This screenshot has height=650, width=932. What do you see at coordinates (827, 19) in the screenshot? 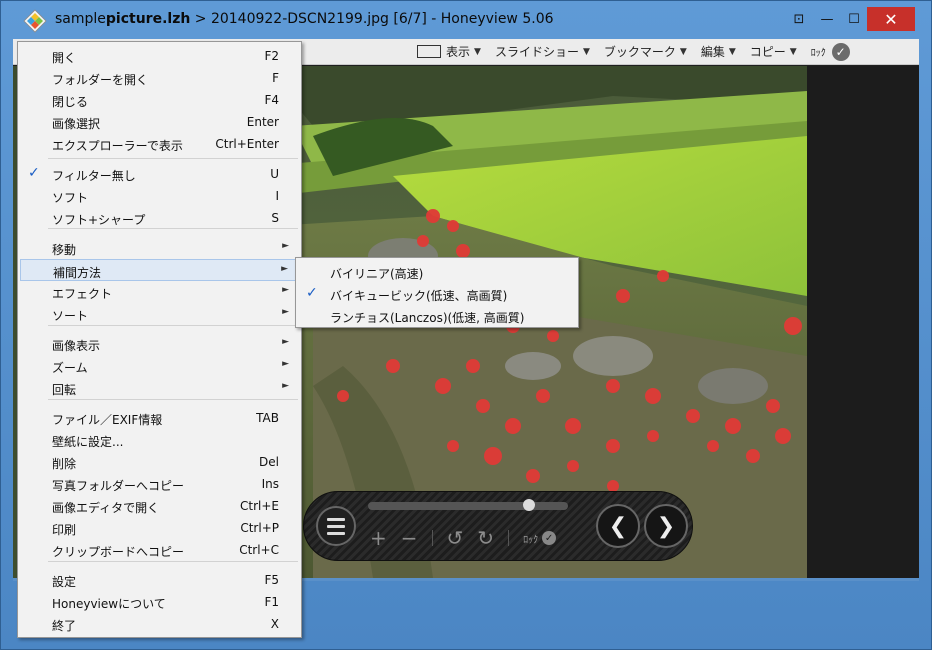
I see `minimize-button: —` at bounding box center [827, 19].